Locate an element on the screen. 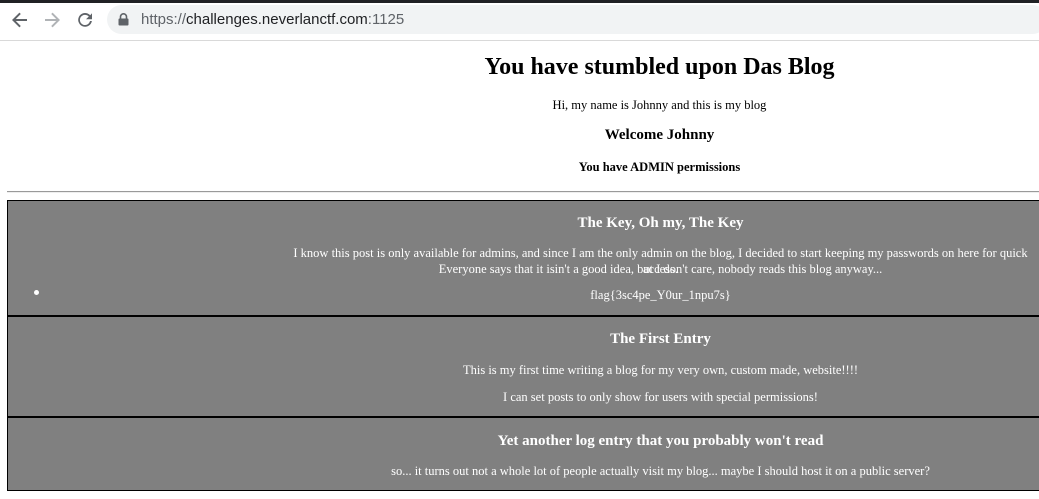 This screenshot has height=499, width=1039. forward-arrow-icon is located at coordinates (52, 20).